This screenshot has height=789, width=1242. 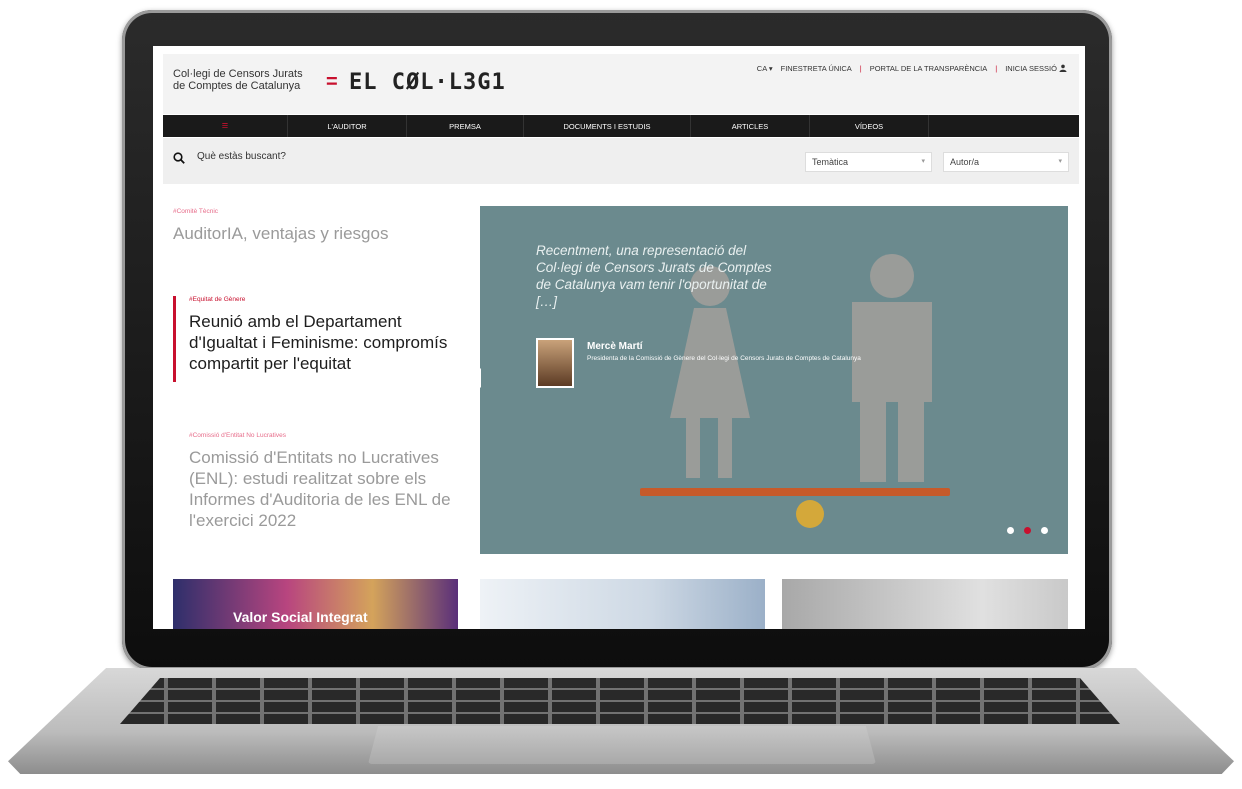 I want to click on article-tag: #Equitat de Gènere, so click(x=326, y=299).